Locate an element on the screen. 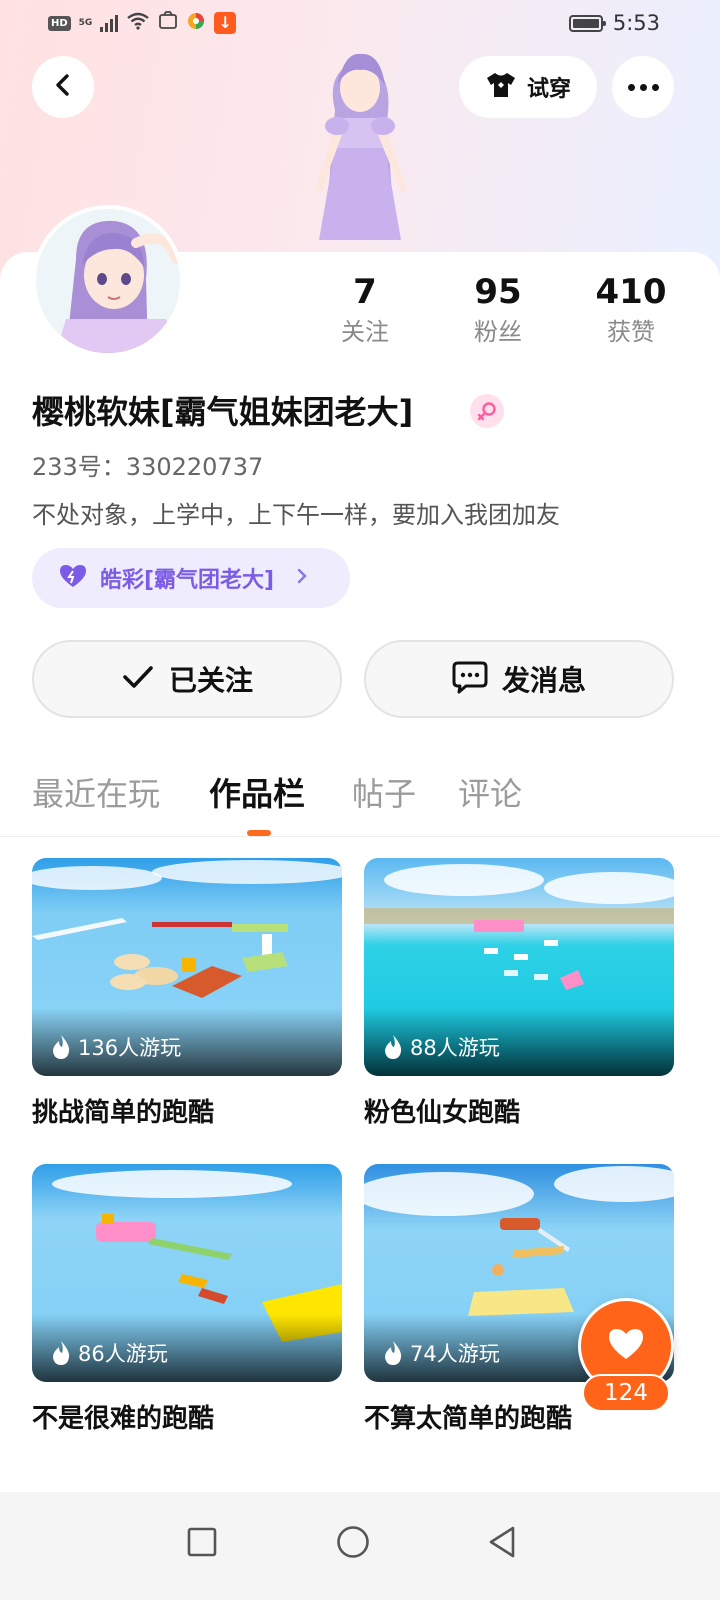 The height and width of the screenshot is (1600, 720). profile-stats: 7 关注 95 粉丝 410 获赞 is located at coordinates (360, 315).